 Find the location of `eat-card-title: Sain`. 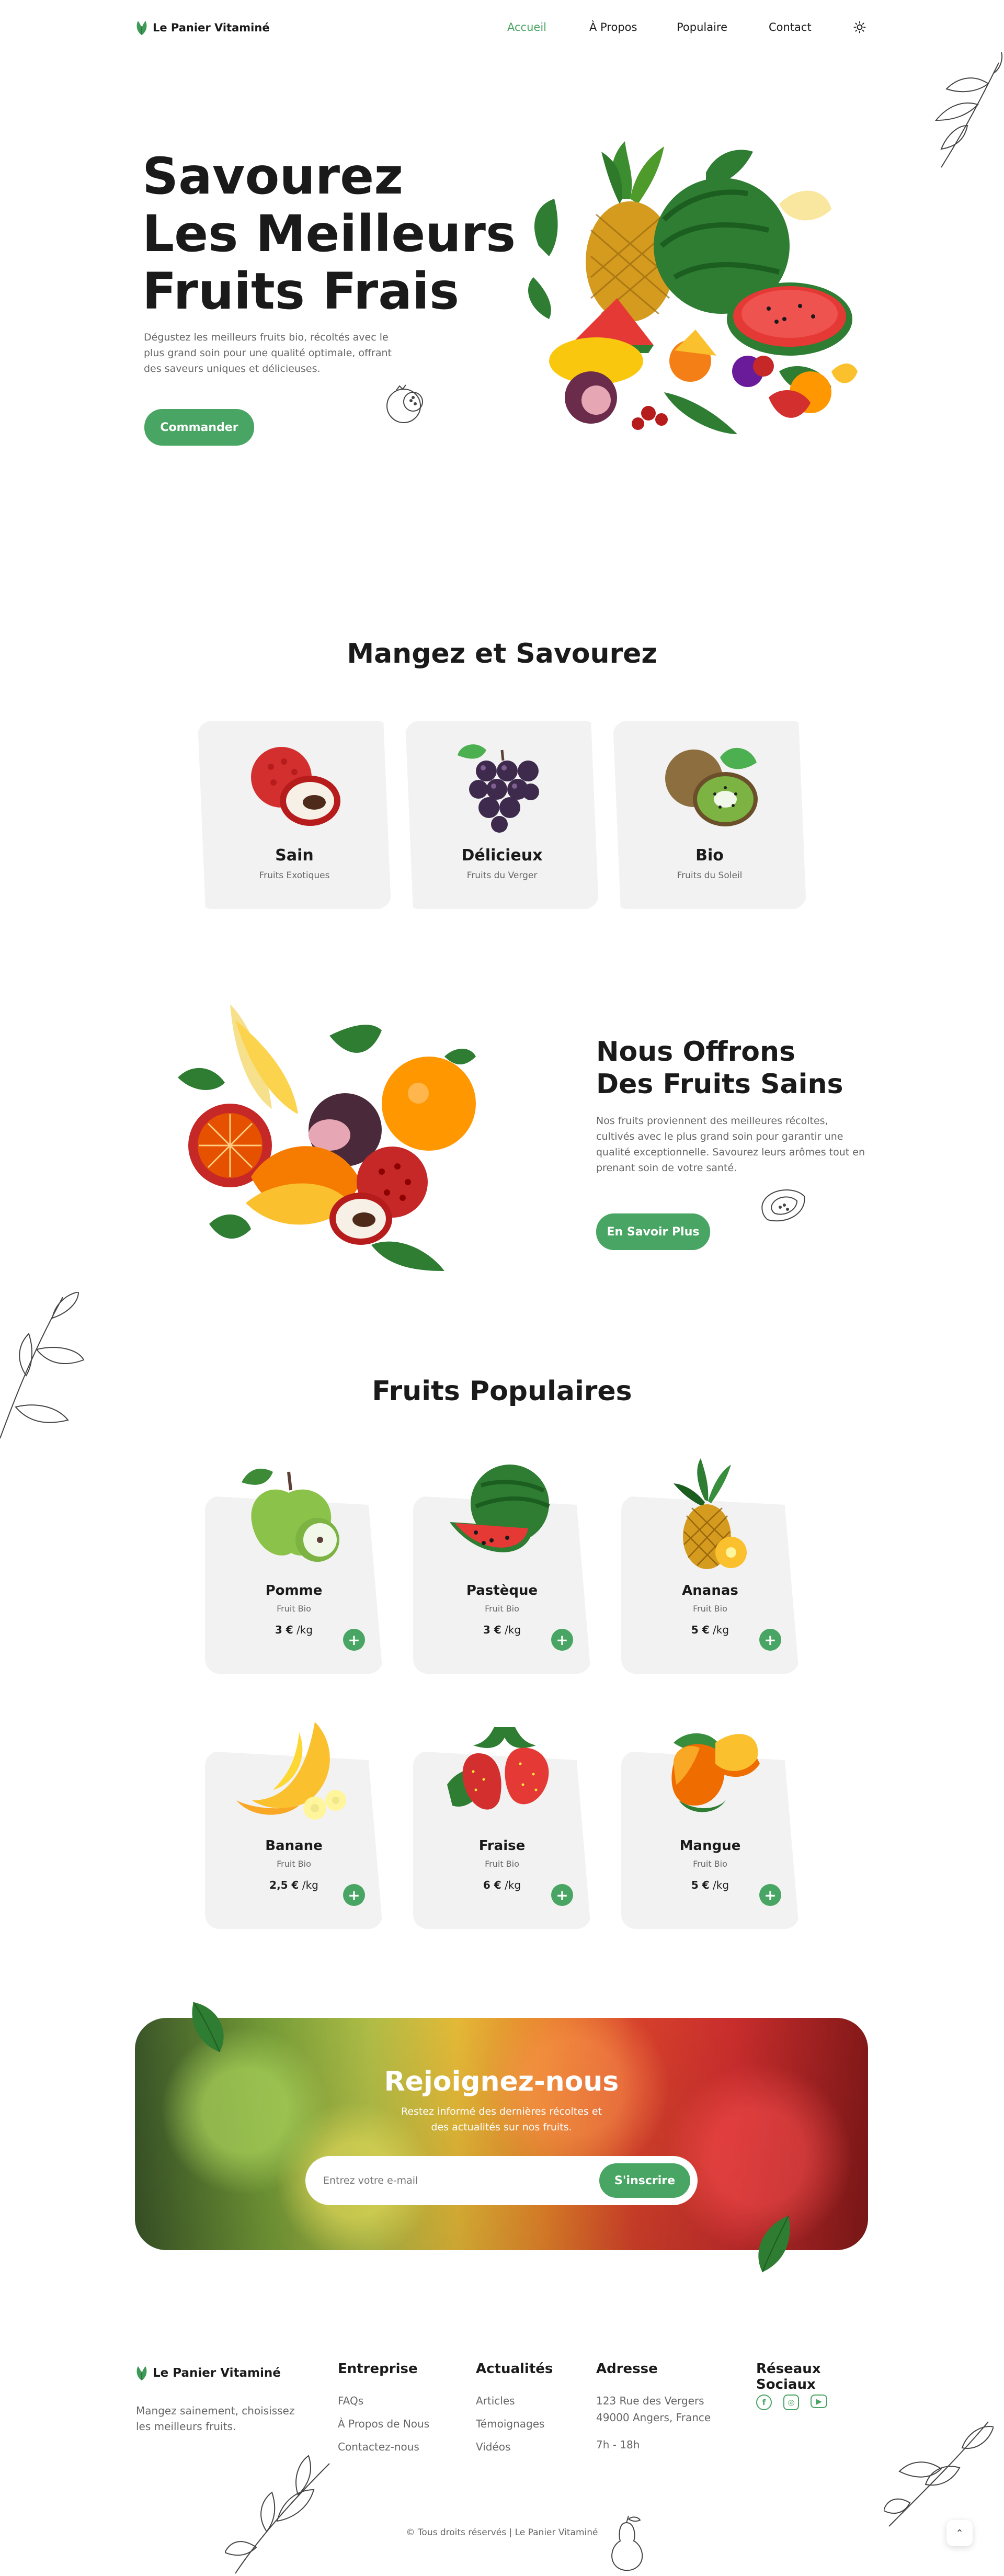

eat-card-title: Sain is located at coordinates (294, 855).